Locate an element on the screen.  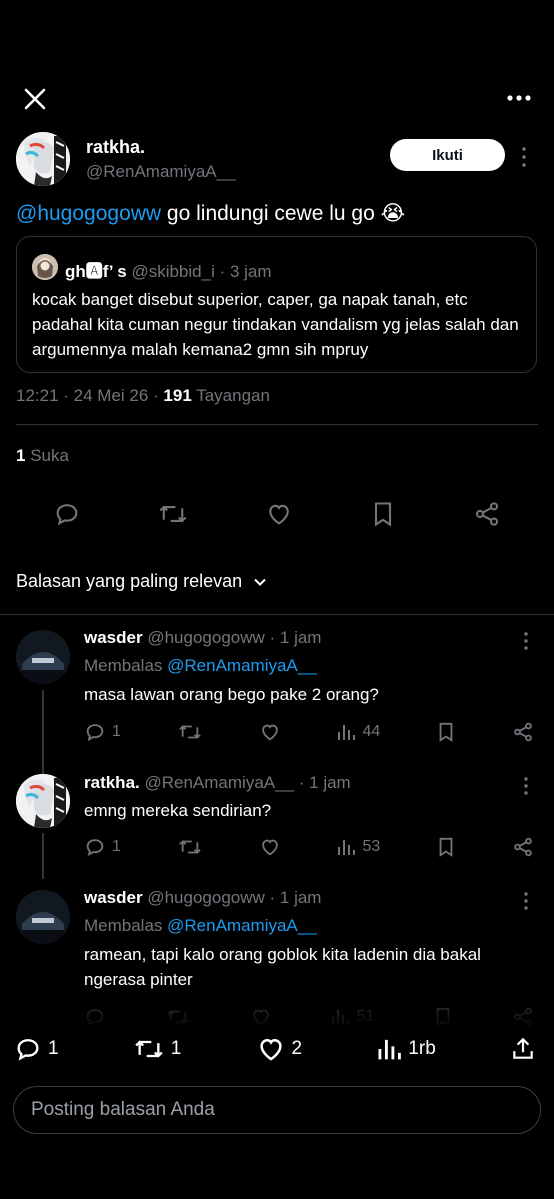
chevron-down-icon is located at coordinates (260, 582).